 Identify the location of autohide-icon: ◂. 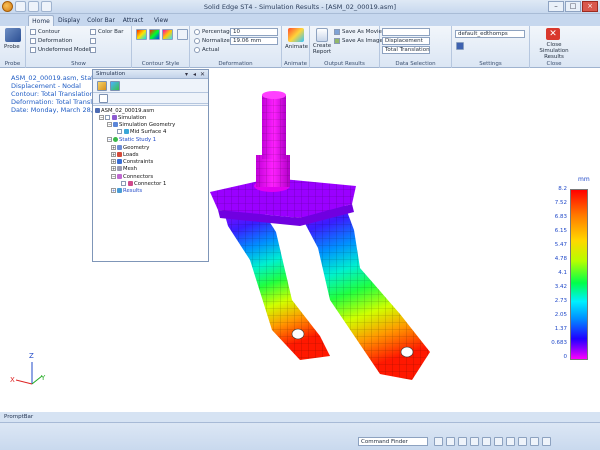
(194, 74).